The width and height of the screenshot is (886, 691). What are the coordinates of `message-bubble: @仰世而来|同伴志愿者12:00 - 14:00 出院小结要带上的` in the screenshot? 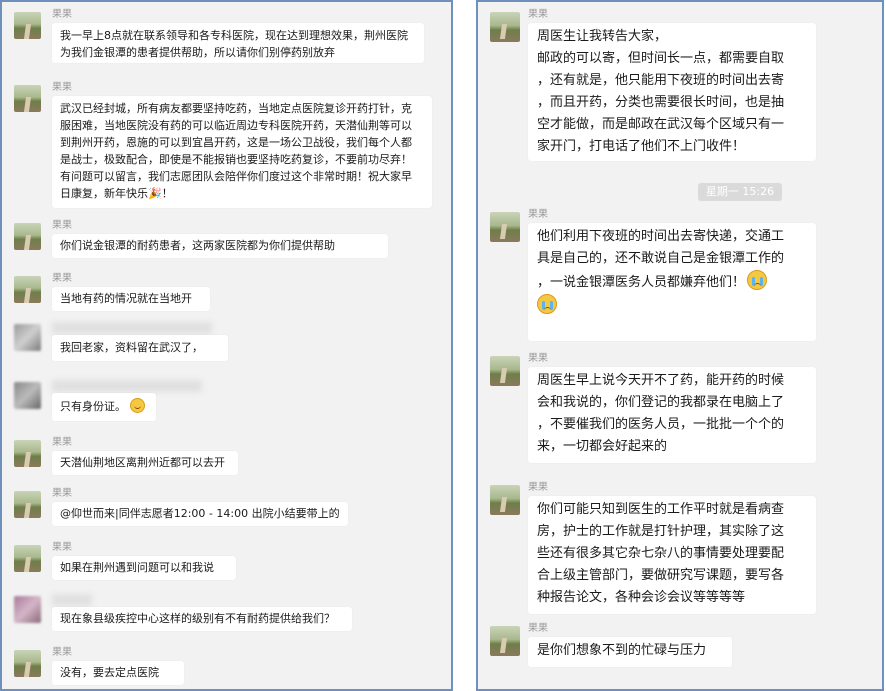 It's located at (200, 514).